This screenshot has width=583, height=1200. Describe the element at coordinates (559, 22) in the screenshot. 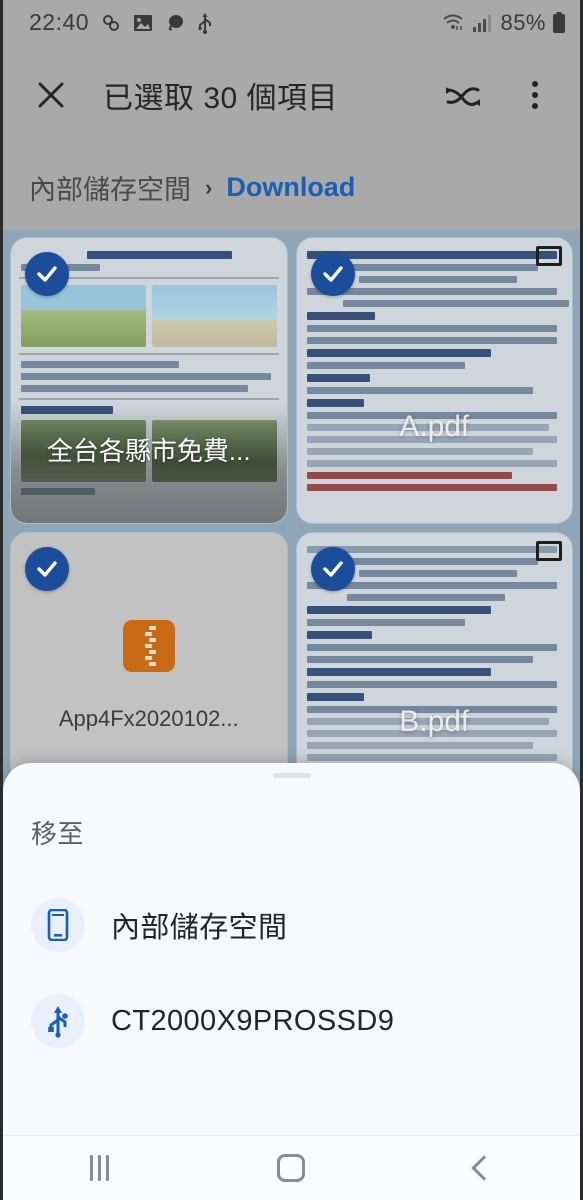

I see `battery-icon` at that location.